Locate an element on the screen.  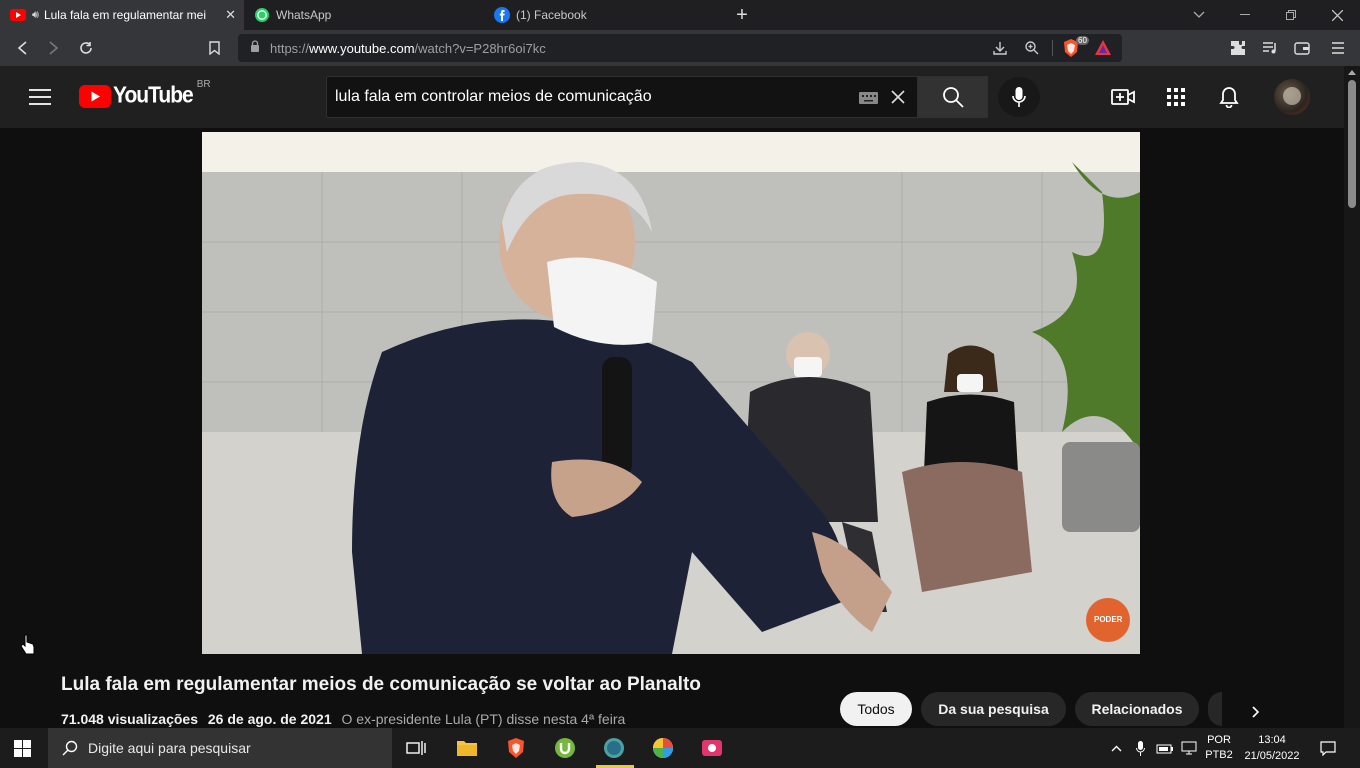
youtube-favicon-icon is located at coordinates (18, 15).